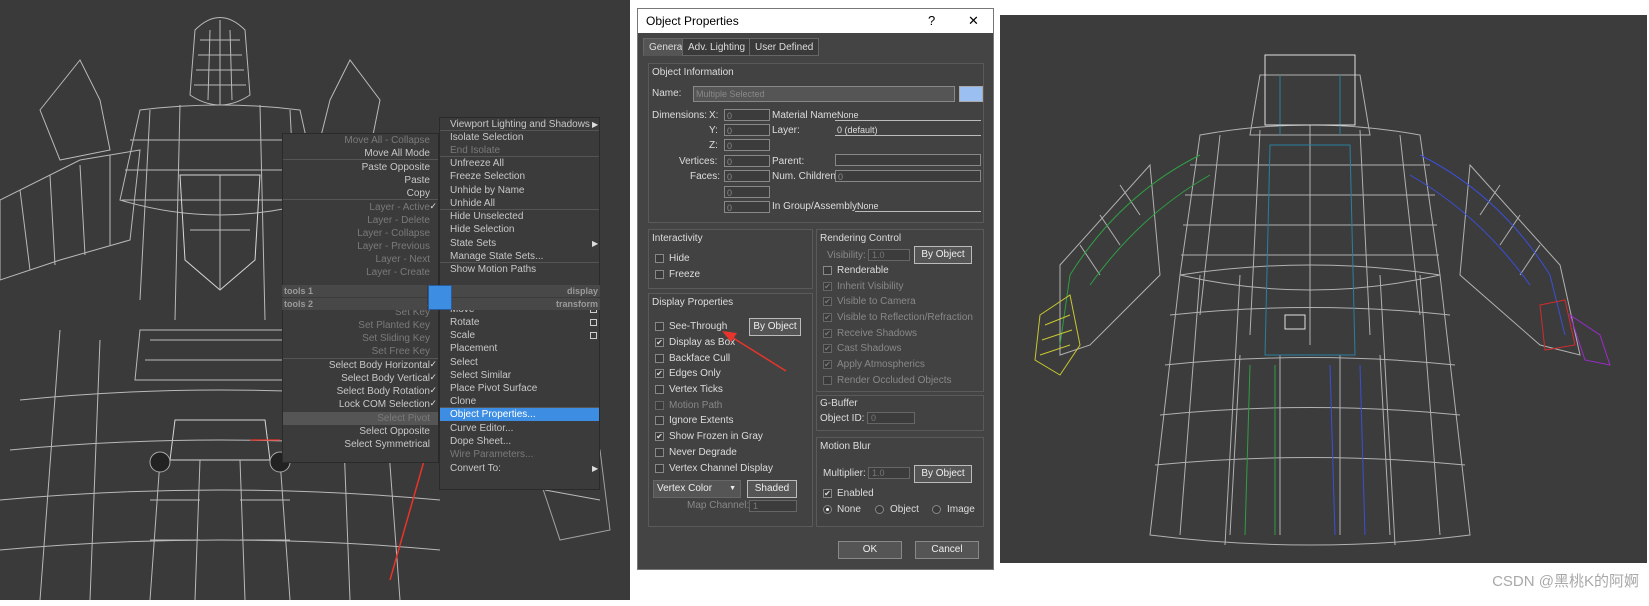 The width and height of the screenshot is (1649, 606). What do you see at coordinates (357, 338) in the screenshot?
I see `quad-left-item: Set Sliding Key` at bounding box center [357, 338].